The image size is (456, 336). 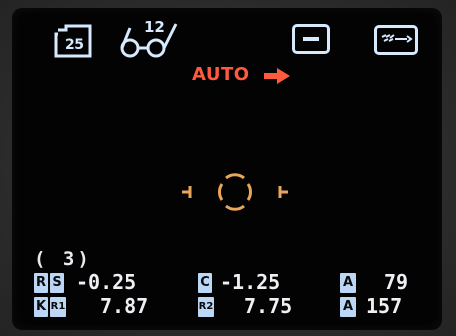 I want to click on measurement-count: ( 3), so click(x=63, y=259).